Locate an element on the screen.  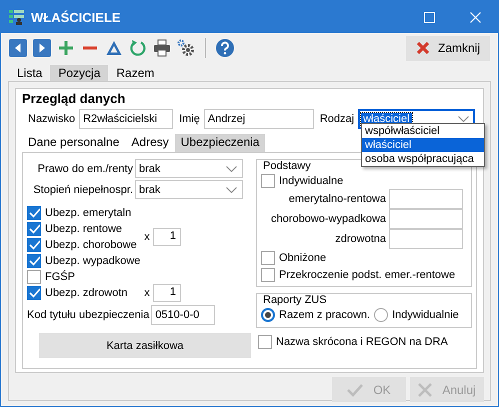
checkbox-label: Ubezp. zdrowotn is located at coordinates (86, 293).